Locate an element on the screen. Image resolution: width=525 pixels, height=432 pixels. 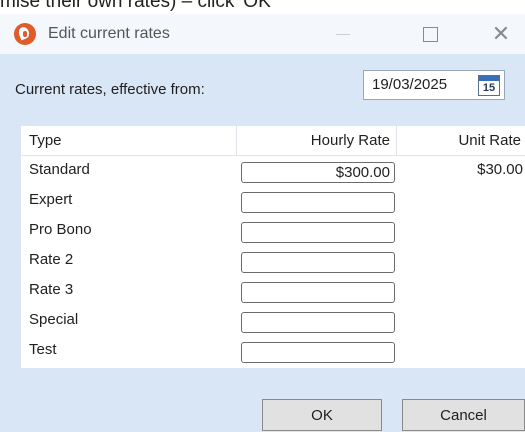
close-icon: ✕ is located at coordinates (501, 33).